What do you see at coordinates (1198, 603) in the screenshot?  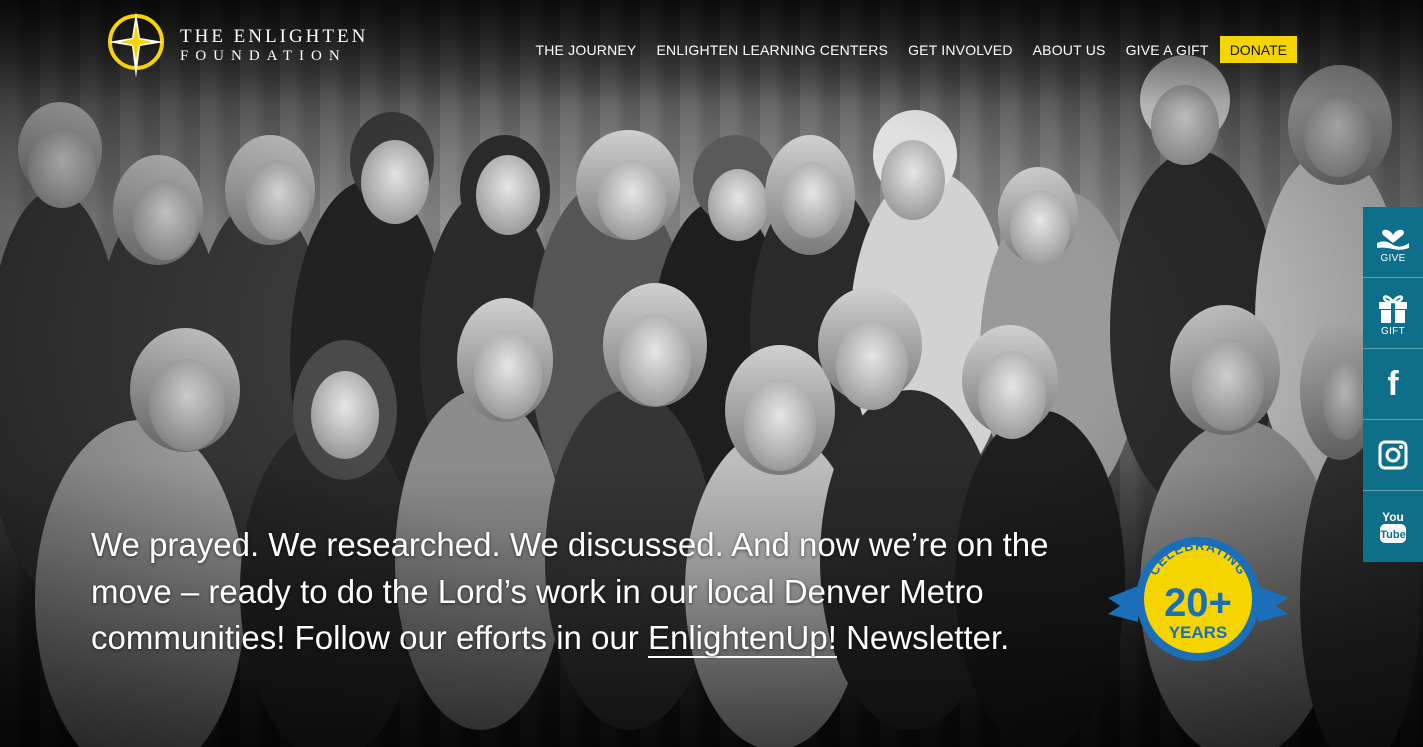 I see `badge-number: 20+` at bounding box center [1198, 603].